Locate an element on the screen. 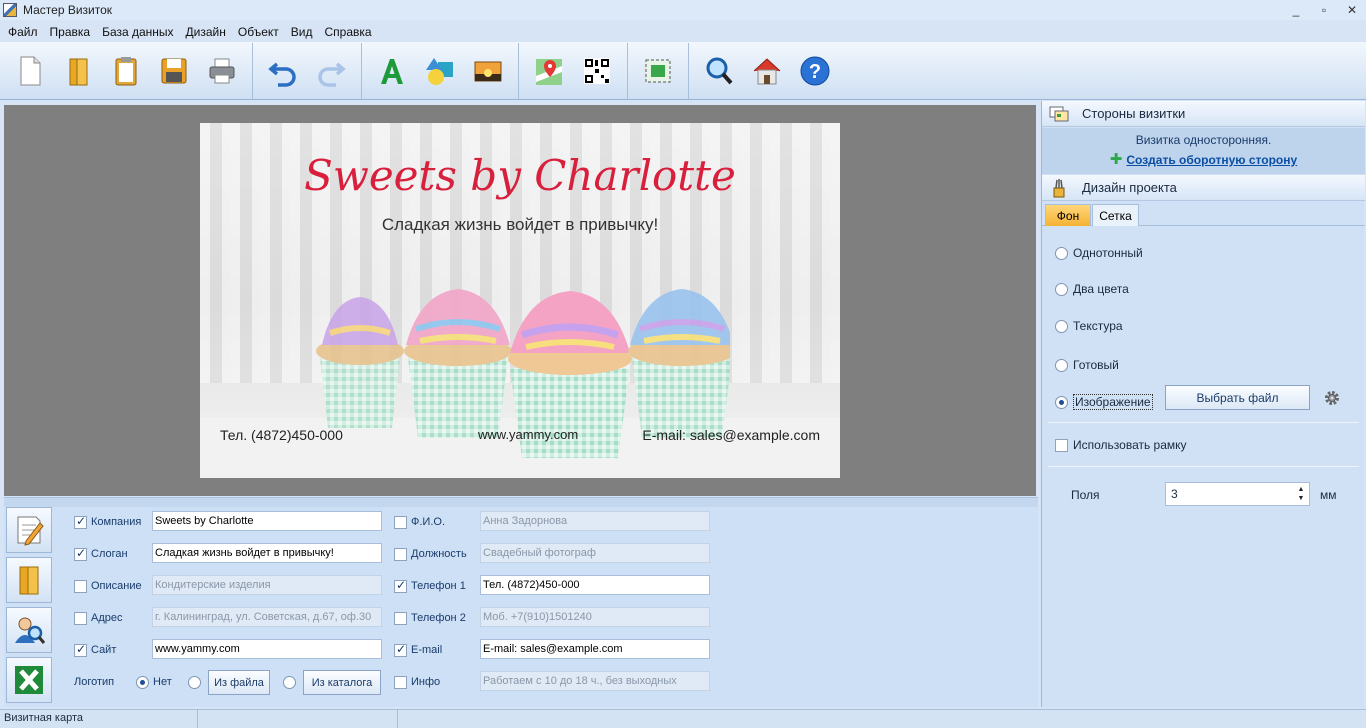 The height and width of the screenshot is (728, 1366). home-icon is located at coordinates (767, 70).